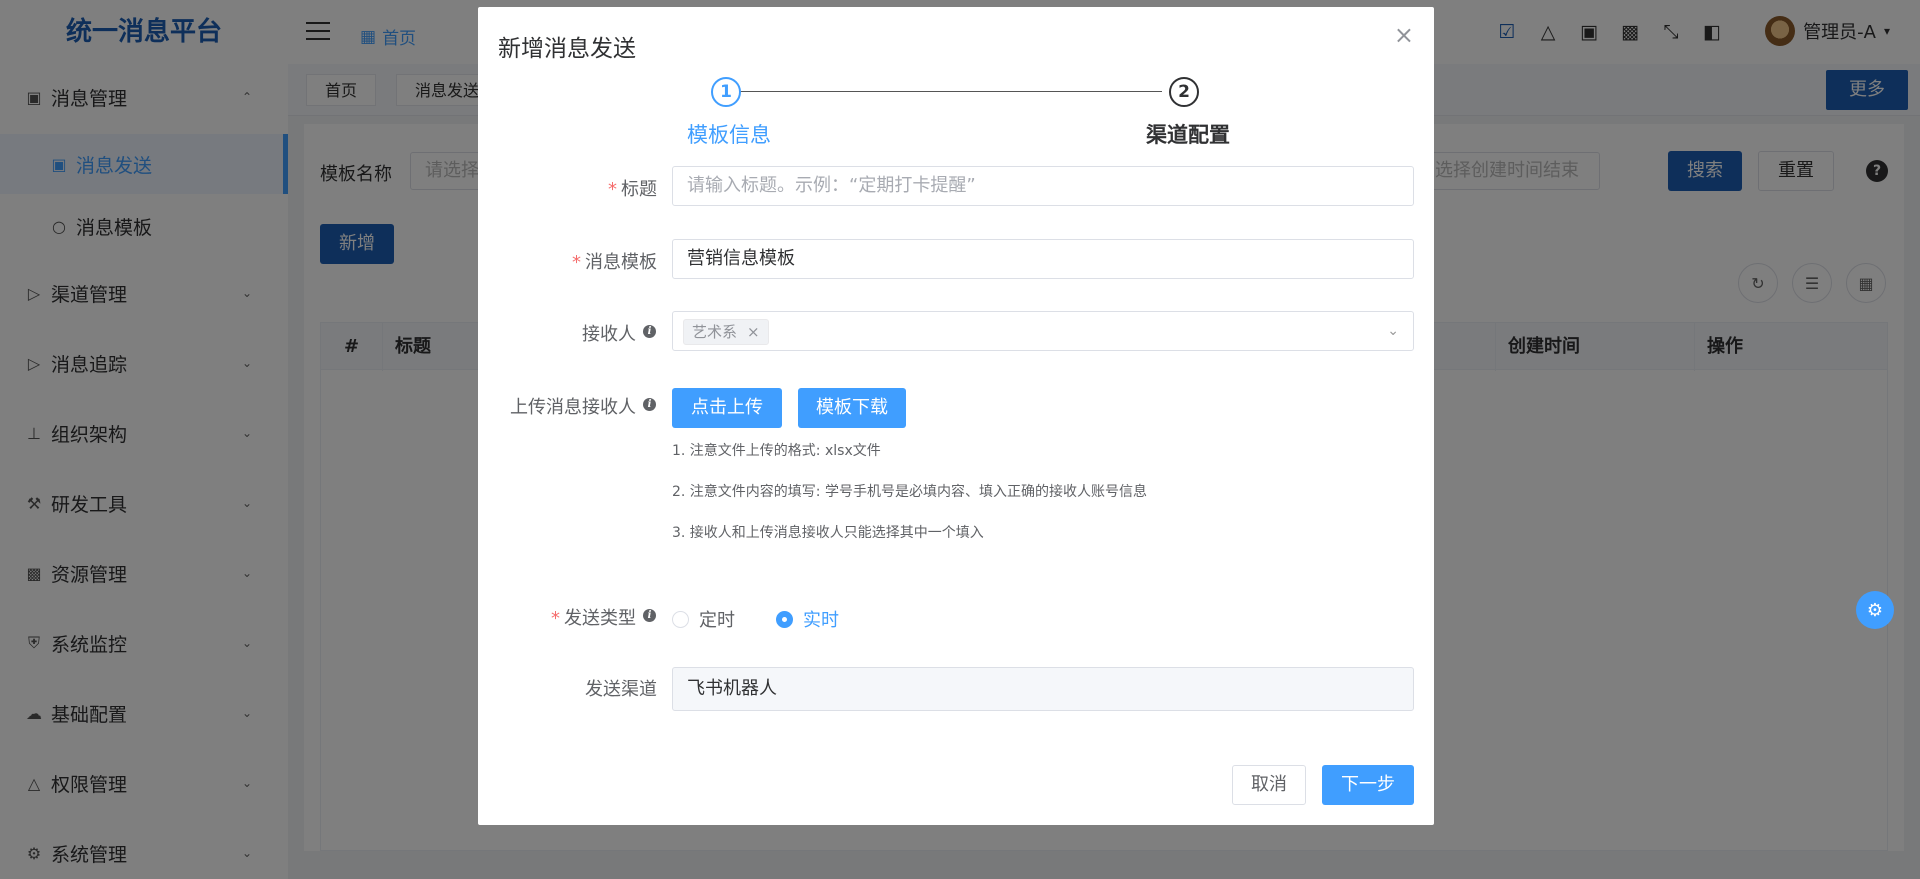 Image resolution: width=1920 pixels, height=879 pixels. I want to click on dialog-title: 新增消息发送, so click(567, 49).